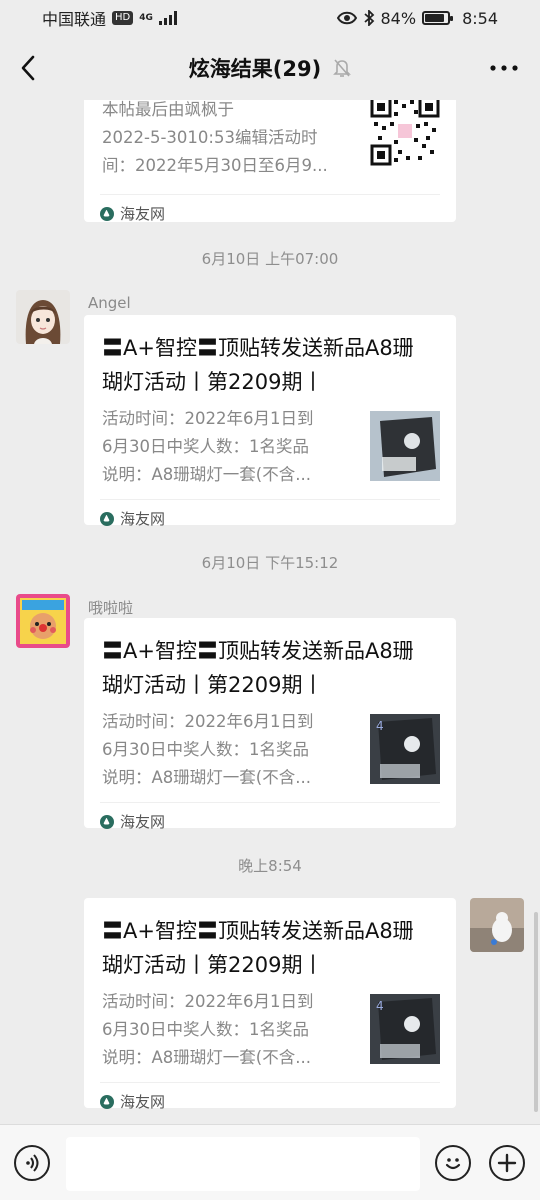  I want to click on timestamp: 6月10日 上午07:00, so click(270, 259).